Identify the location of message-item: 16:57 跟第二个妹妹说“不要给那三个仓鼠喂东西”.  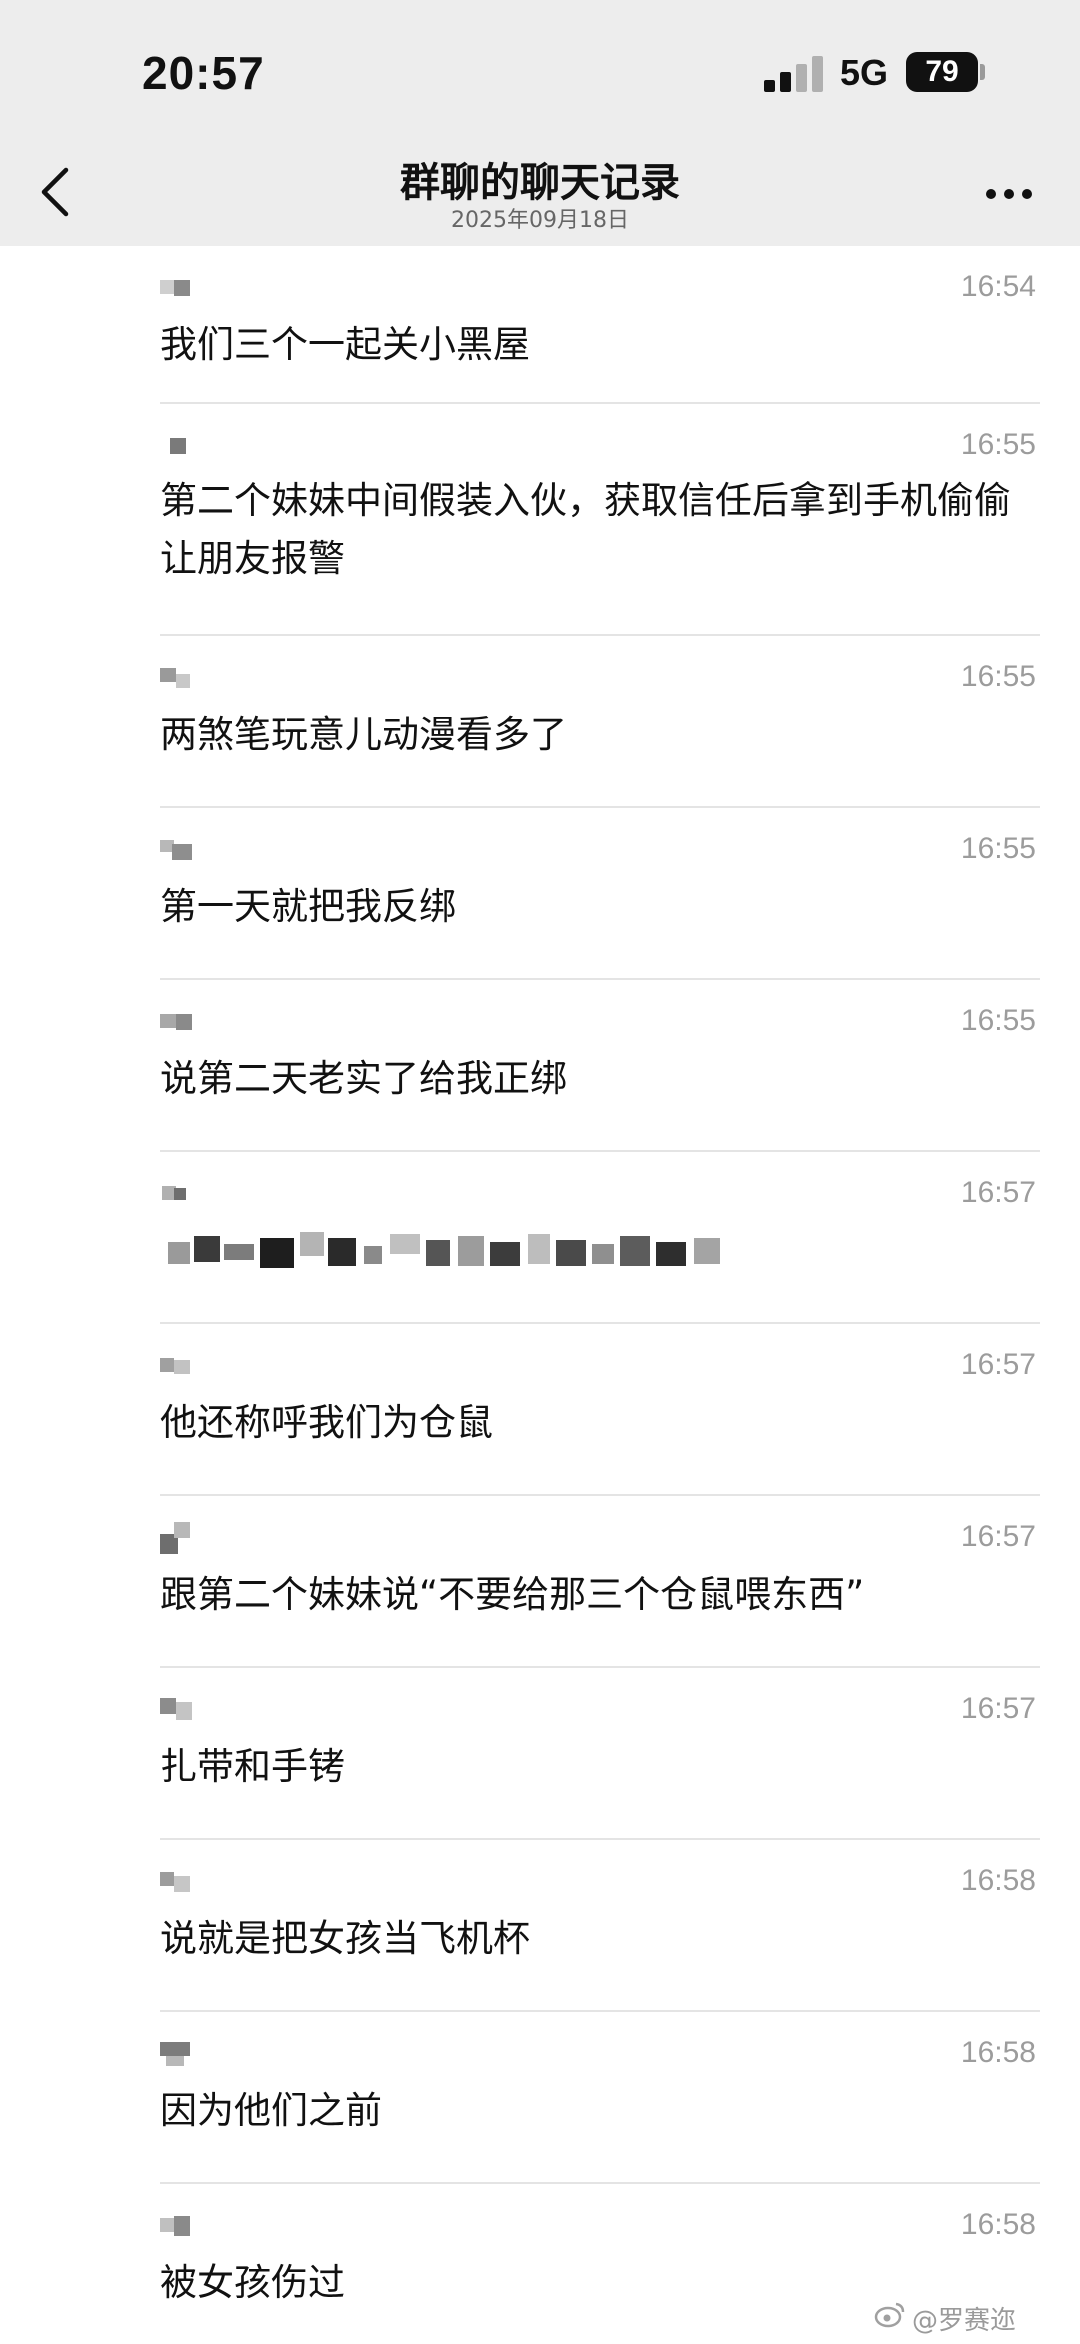
(600, 1582).